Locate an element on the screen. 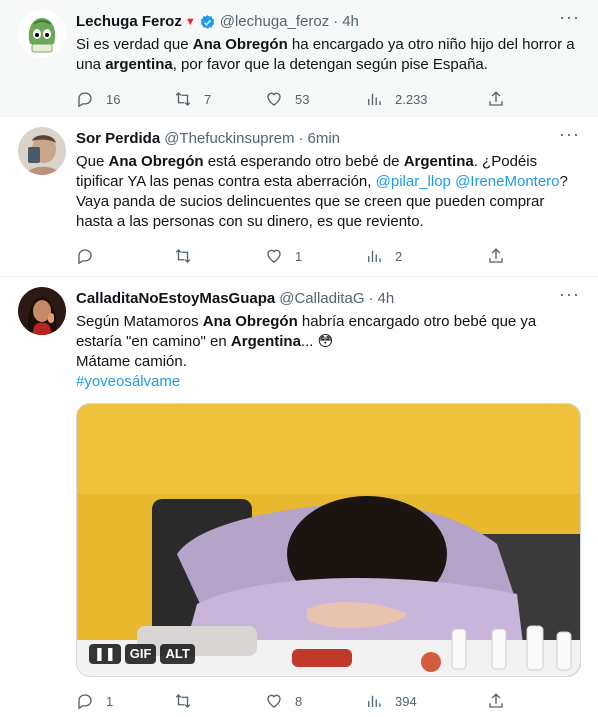  like-count: 1 is located at coordinates (299, 256).